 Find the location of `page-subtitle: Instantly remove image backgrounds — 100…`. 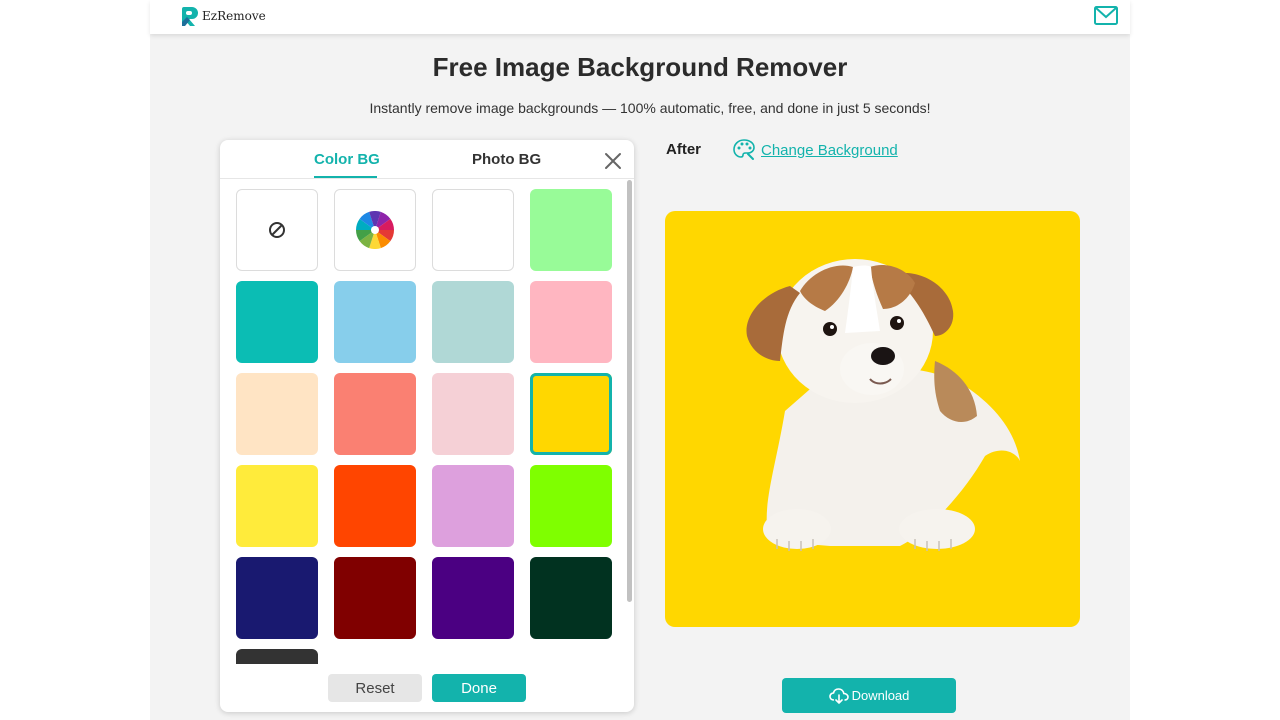

page-subtitle: Instantly remove image backgrounds — 100… is located at coordinates (650, 108).